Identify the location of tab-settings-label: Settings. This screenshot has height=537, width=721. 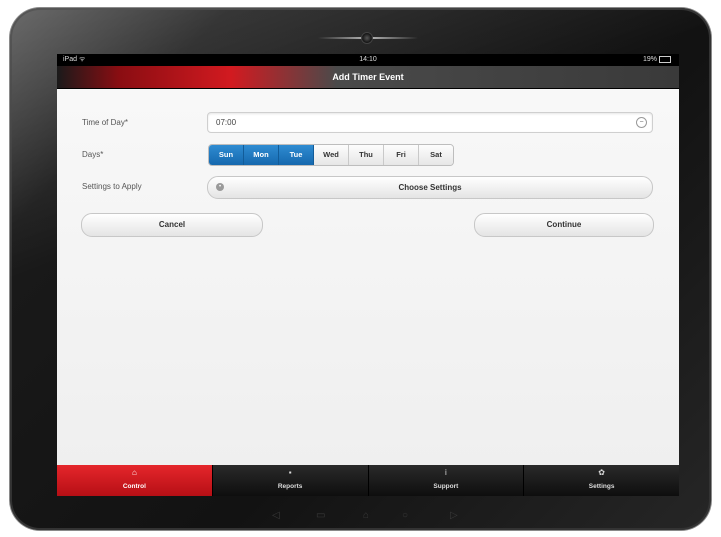
(601, 486).